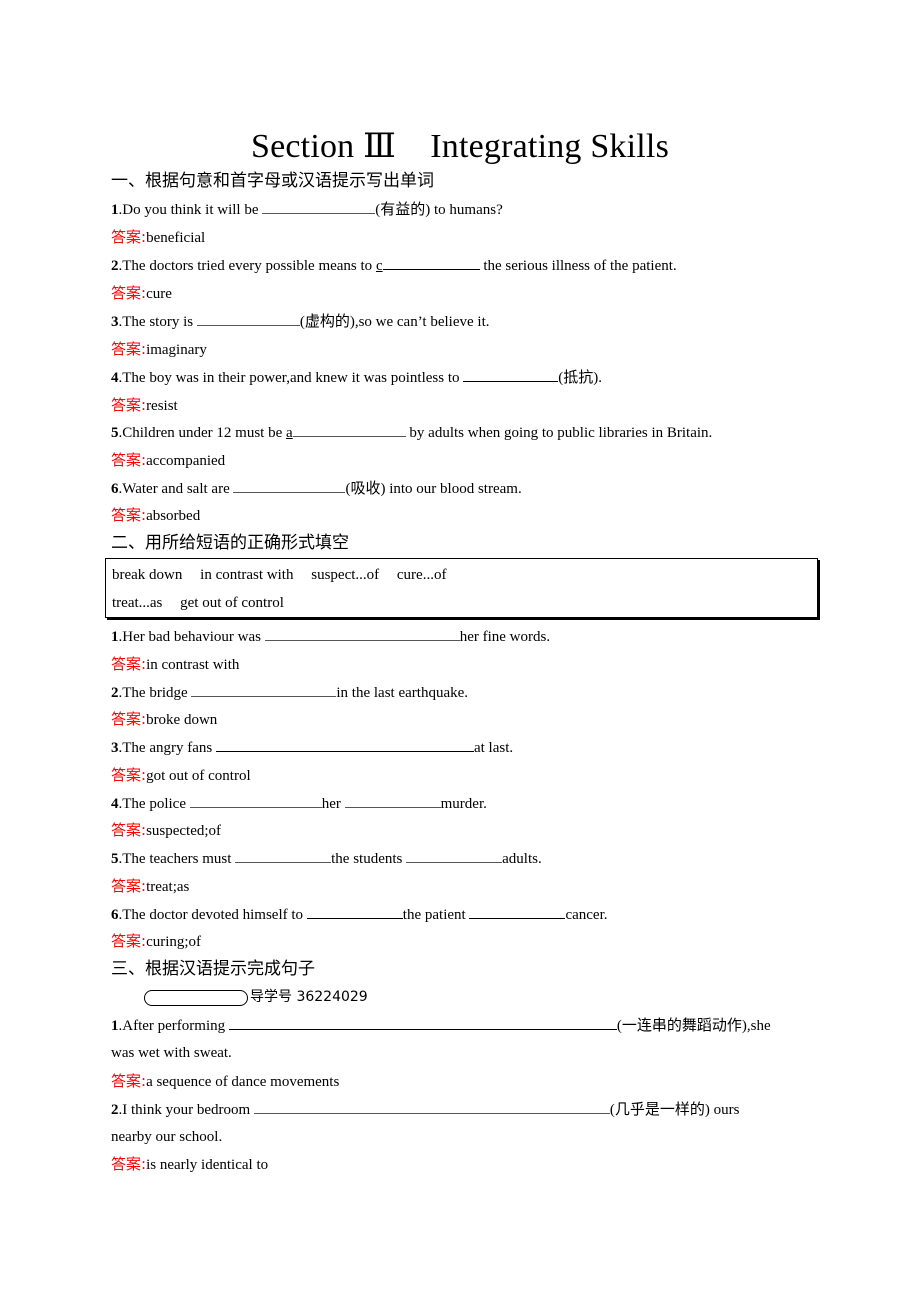 The height and width of the screenshot is (1302, 920). I want to click on s2-answer-6: 答案:curing;of, so click(156, 941).